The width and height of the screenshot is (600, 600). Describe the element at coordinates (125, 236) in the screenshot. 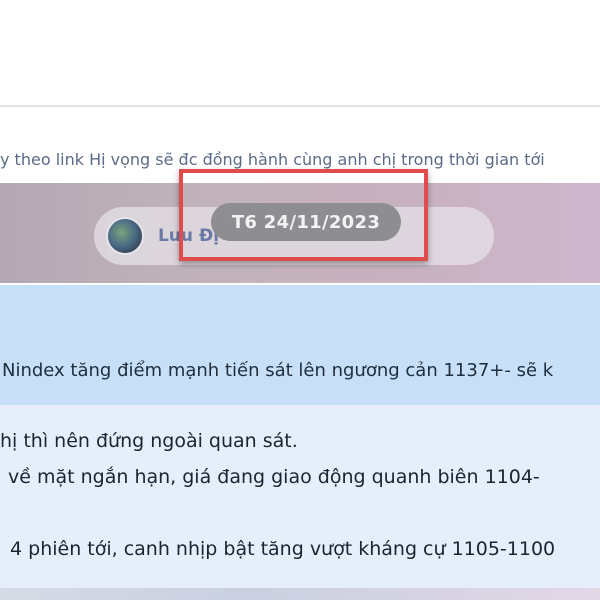

I see `avatar` at that location.